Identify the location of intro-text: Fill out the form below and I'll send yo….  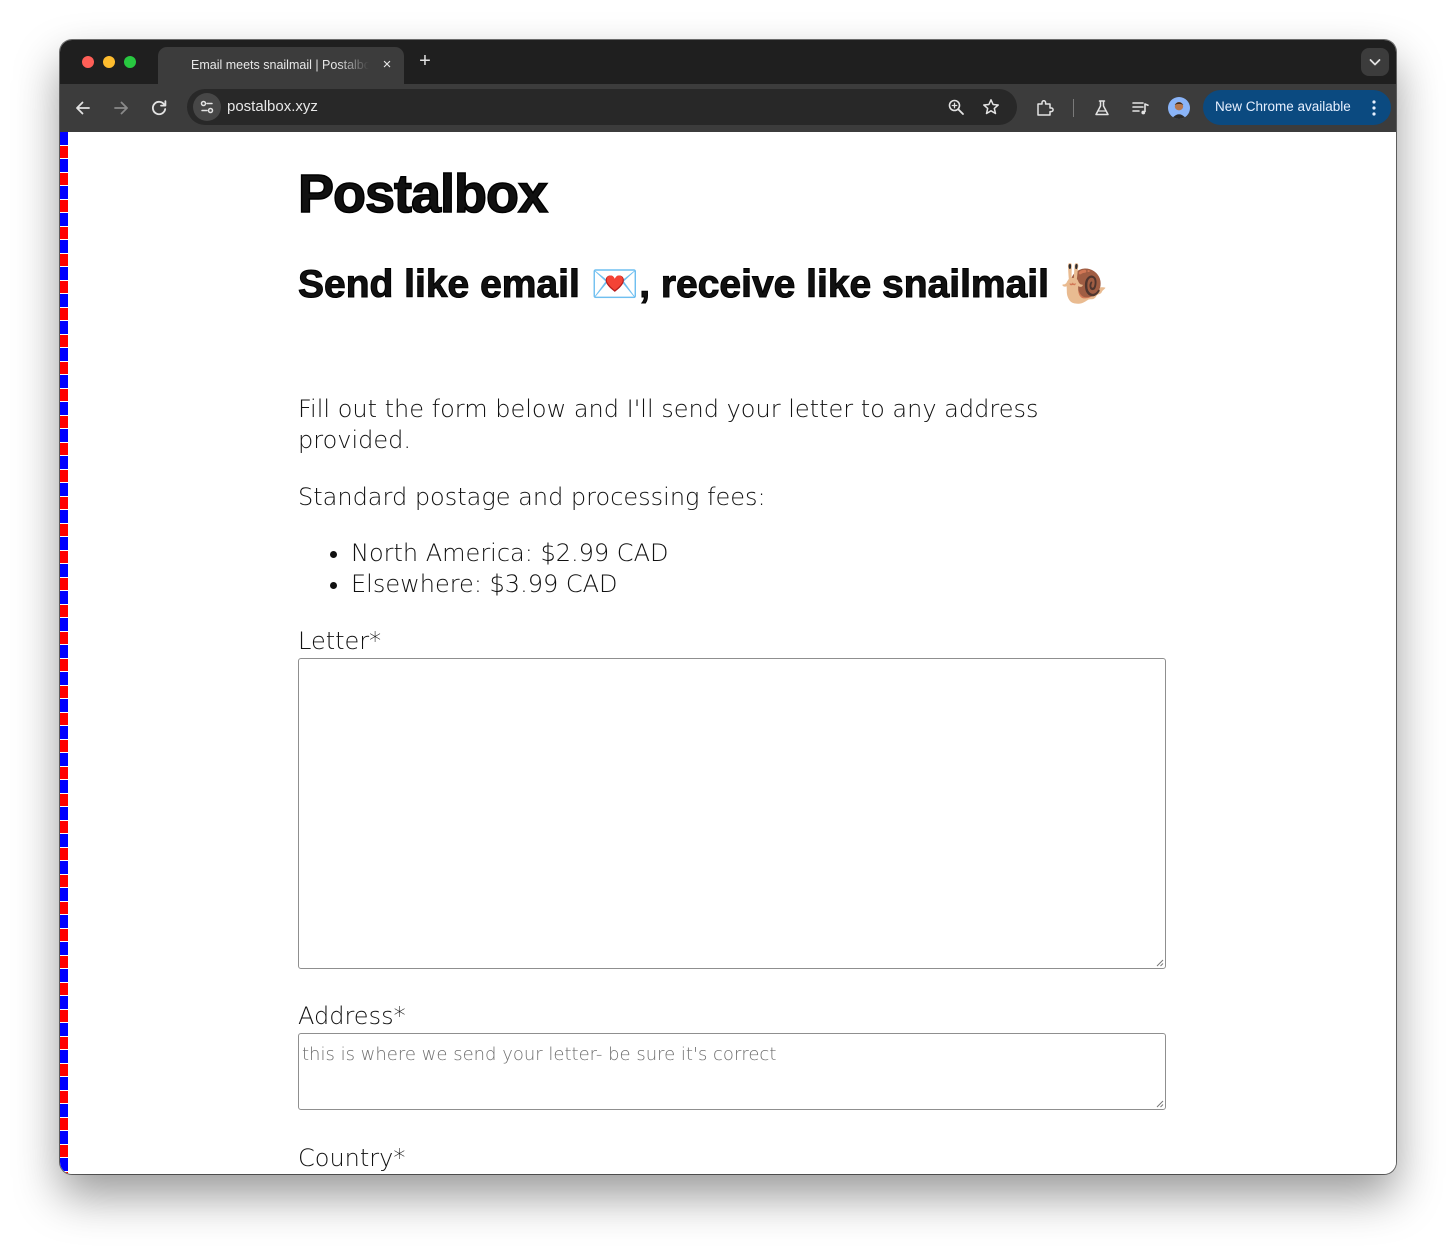
(668, 424).